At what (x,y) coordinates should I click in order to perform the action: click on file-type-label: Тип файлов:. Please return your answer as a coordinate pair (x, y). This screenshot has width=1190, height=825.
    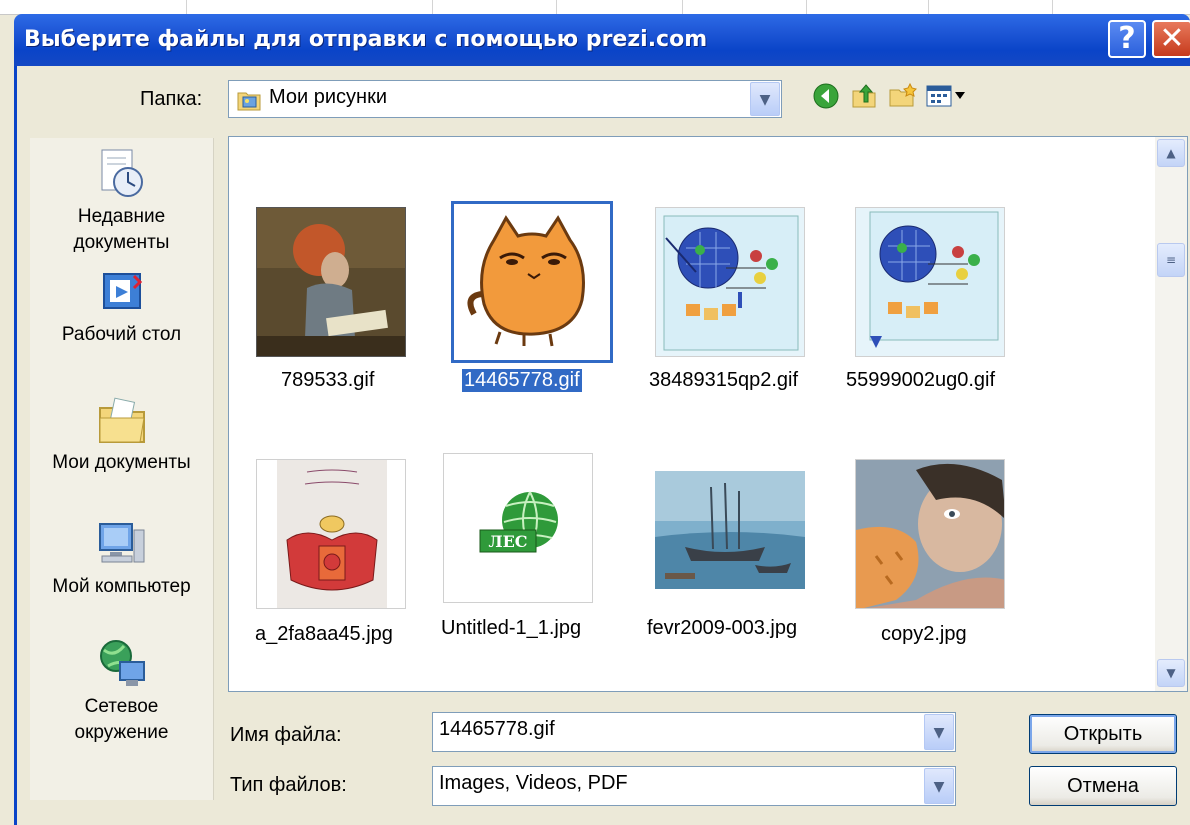
    Looking at the image, I should click on (288, 785).